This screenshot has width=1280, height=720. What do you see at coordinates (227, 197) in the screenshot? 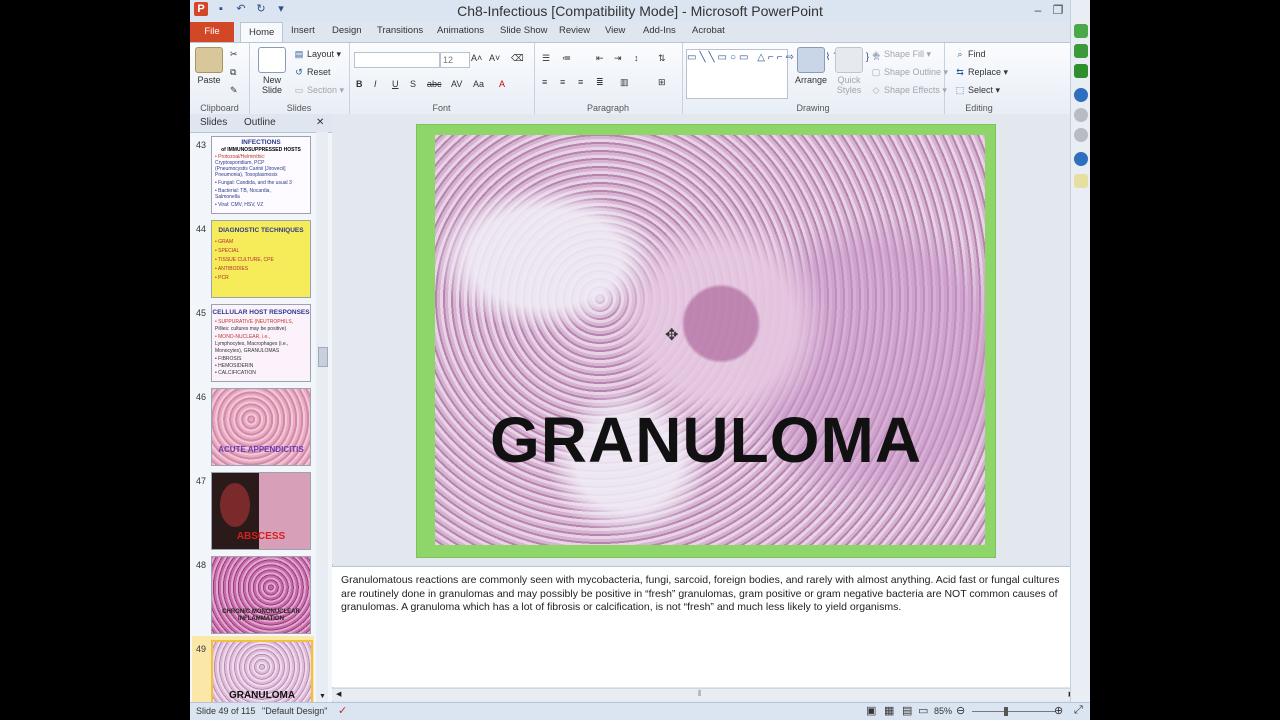
I see `thumb-line: Salmonella` at bounding box center [227, 197].